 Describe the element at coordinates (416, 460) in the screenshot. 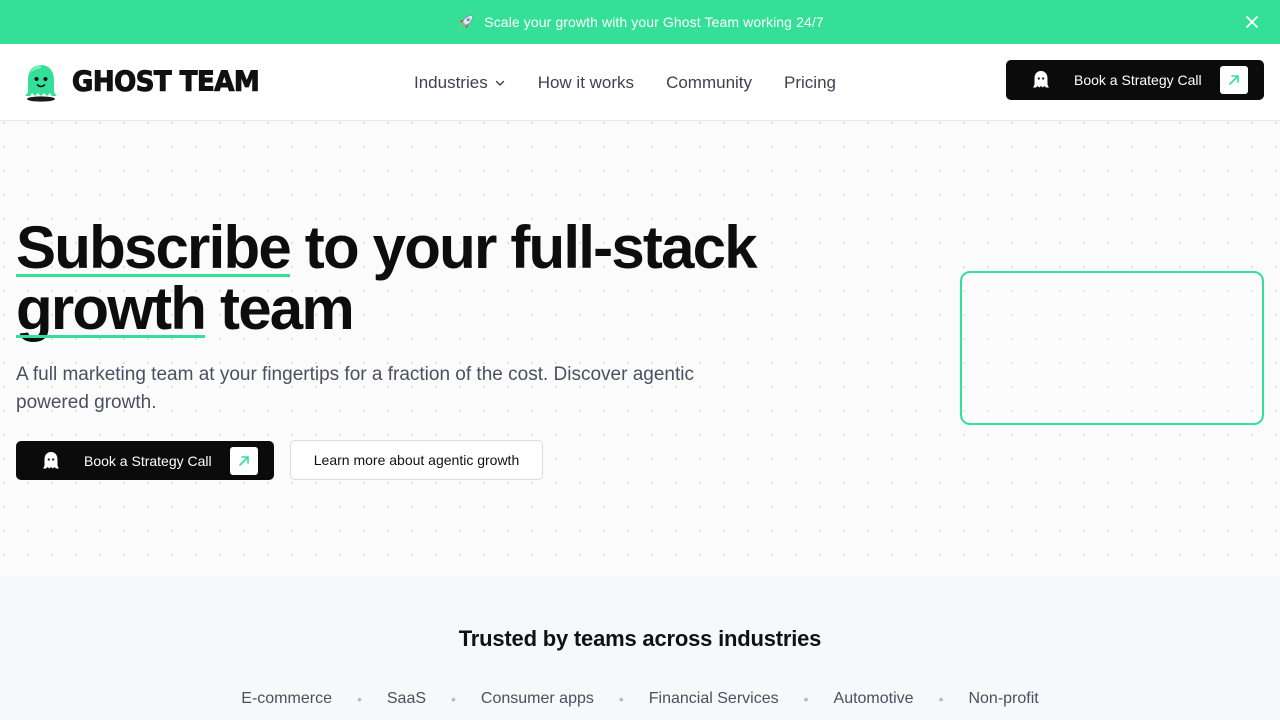

I see `learn-more-button: Learn more about agentic growth` at that location.